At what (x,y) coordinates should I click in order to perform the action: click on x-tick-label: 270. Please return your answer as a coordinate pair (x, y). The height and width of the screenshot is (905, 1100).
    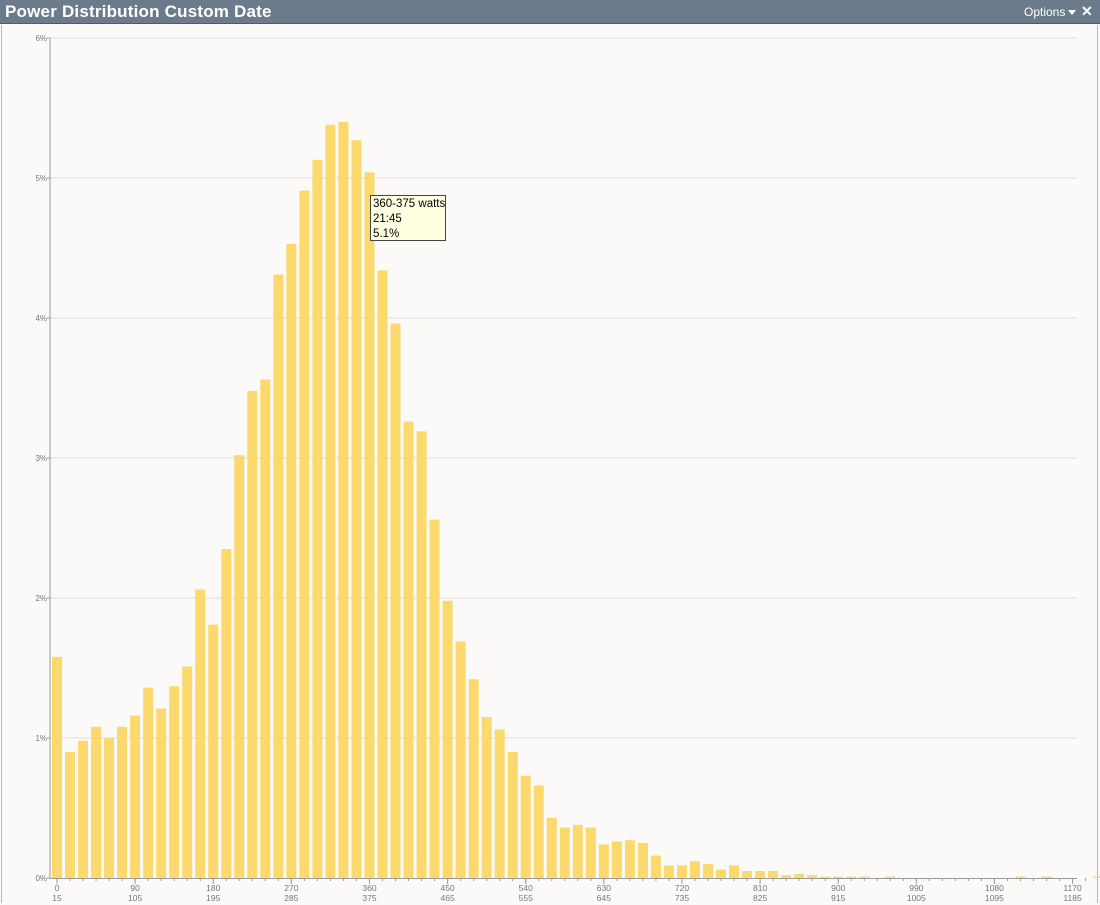
    Looking at the image, I should click on (291, 888).